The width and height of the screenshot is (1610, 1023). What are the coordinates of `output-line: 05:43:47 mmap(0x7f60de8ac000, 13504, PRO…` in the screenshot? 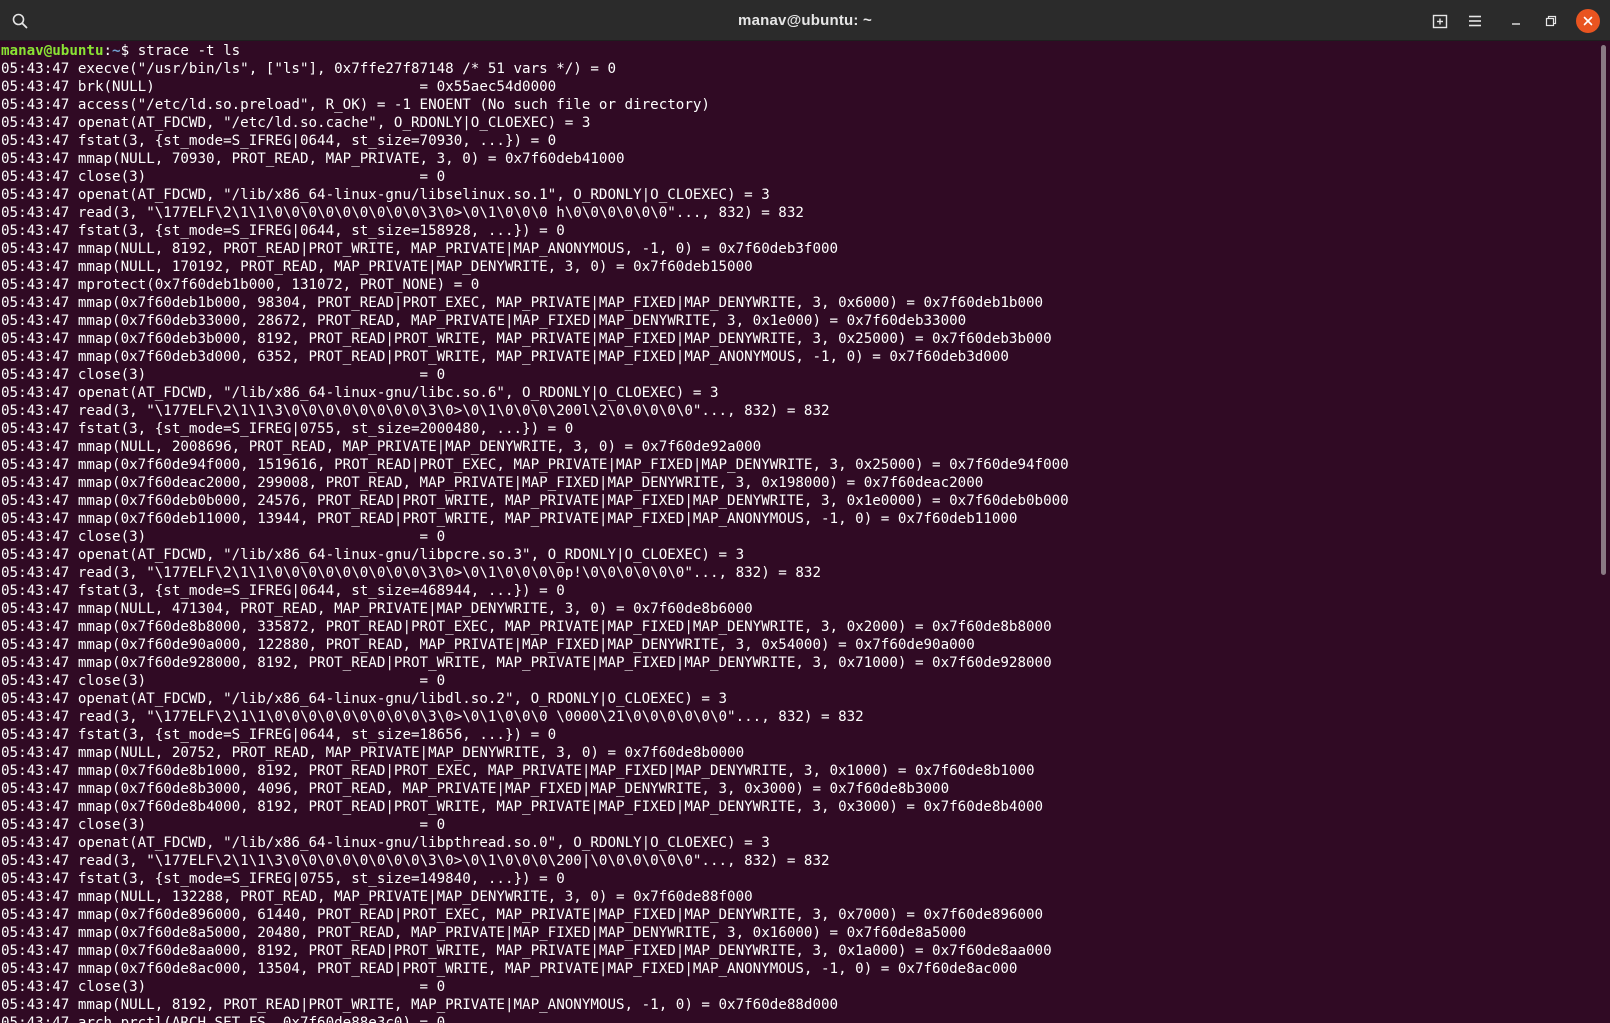 It's located at (509, 969).